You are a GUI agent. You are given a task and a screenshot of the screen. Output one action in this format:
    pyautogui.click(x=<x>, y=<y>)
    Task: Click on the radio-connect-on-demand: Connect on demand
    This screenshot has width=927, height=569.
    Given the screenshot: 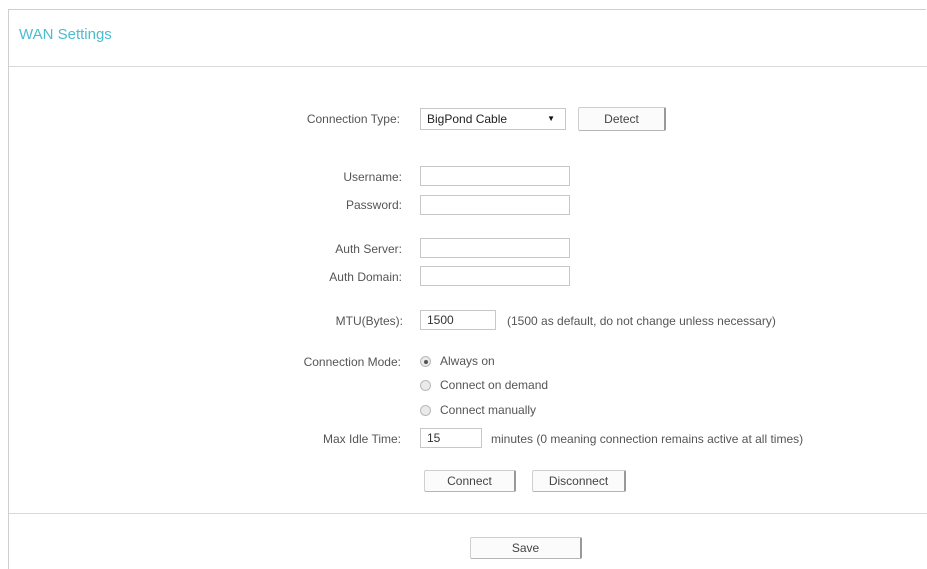 What is the action you would take?
    pyautogui.click(x=484, y=385)
    